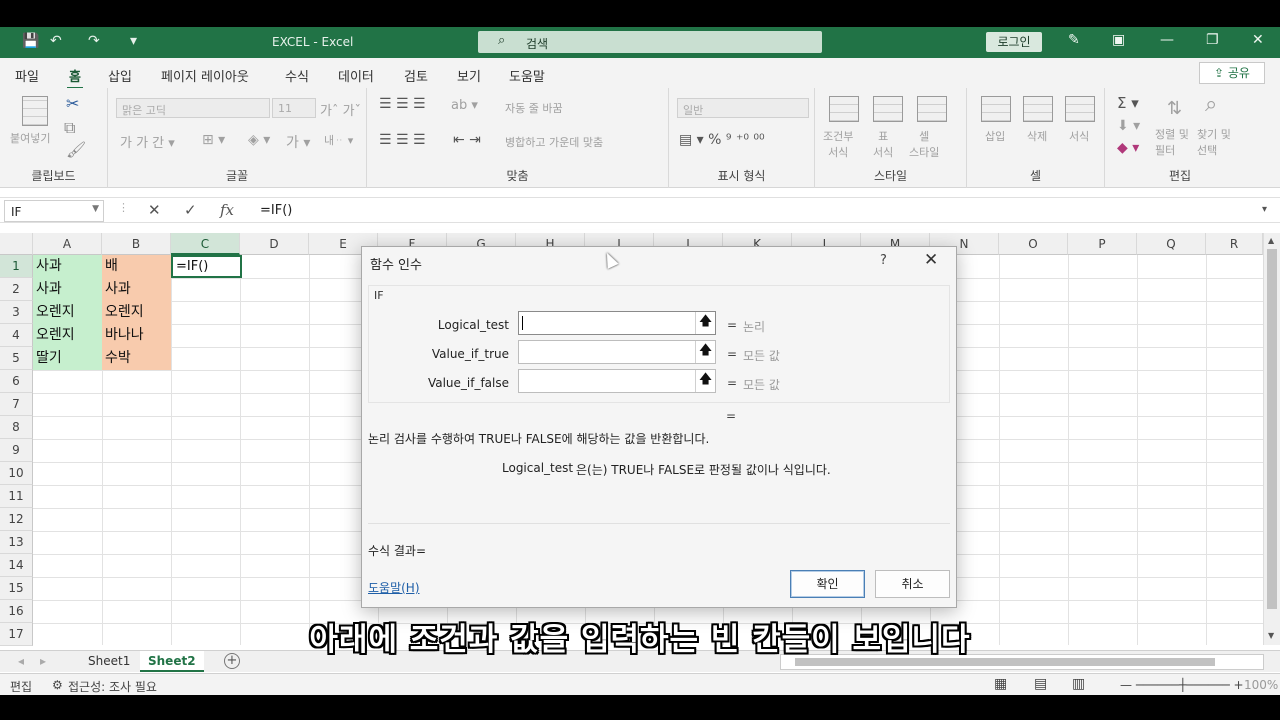  What do you see at coordinates (16, 289) in the screenshot?
I see `row-header: 2` at bounding box center [16, 289].